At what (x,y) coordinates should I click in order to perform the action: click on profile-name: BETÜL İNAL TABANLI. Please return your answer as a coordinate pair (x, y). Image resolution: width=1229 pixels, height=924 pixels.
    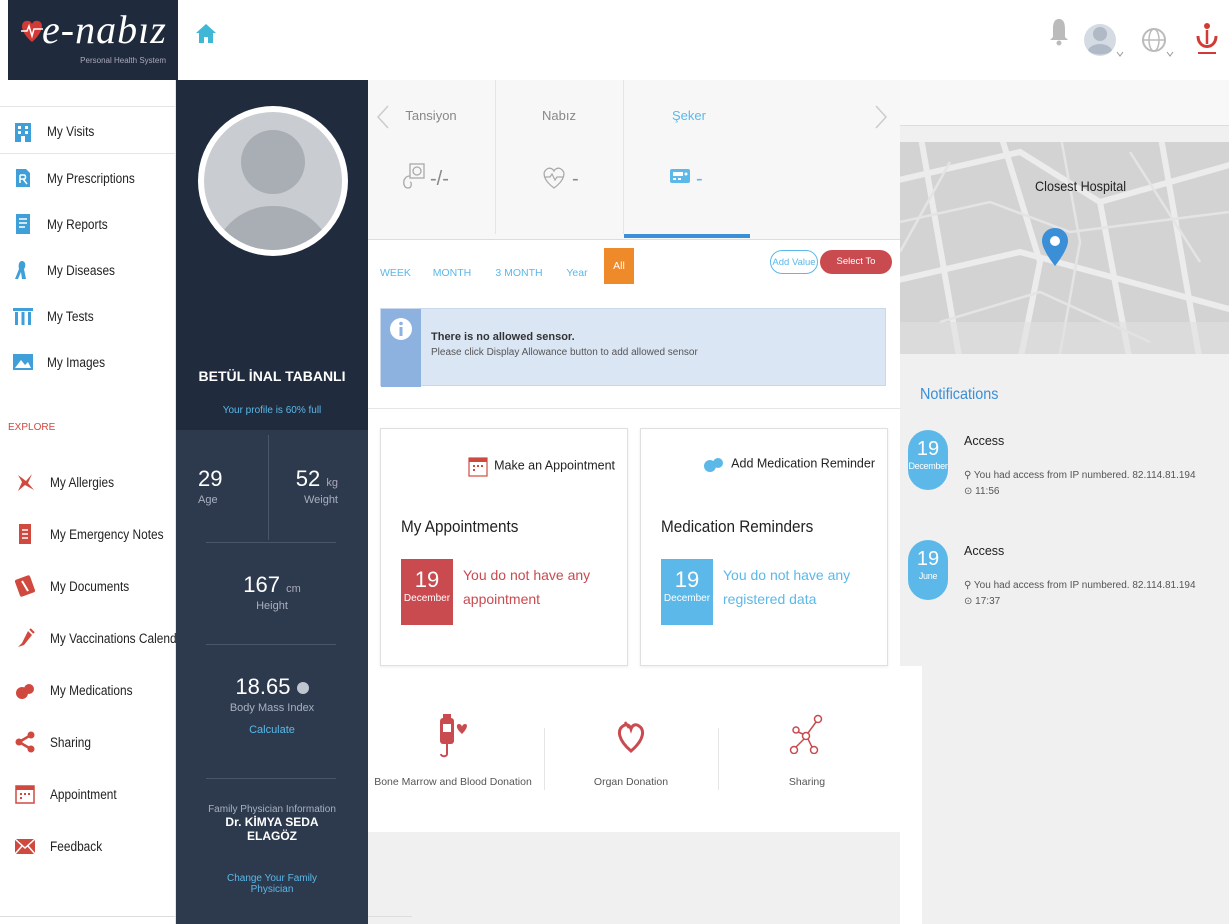
    Looking at the image, I should click on (272, 376).